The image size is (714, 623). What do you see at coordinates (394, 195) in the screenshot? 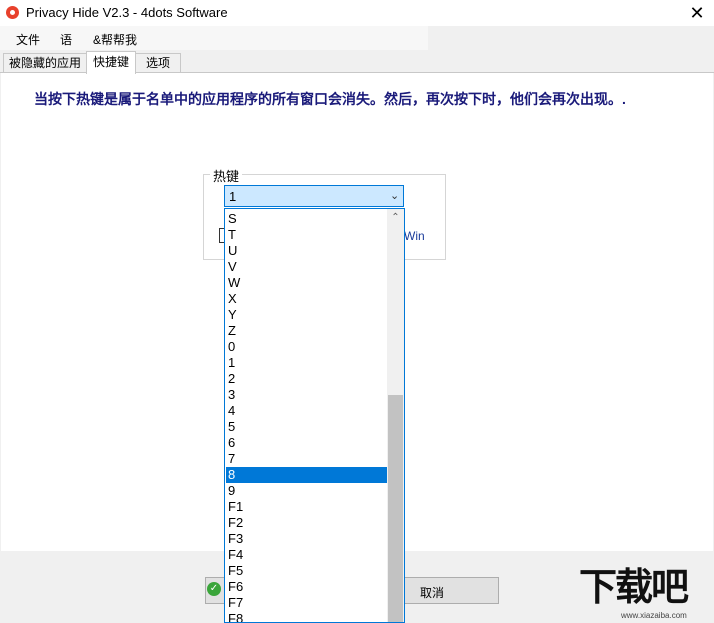
I see `chevron-down-icon: ⌄` at bounding box center [394, 195].